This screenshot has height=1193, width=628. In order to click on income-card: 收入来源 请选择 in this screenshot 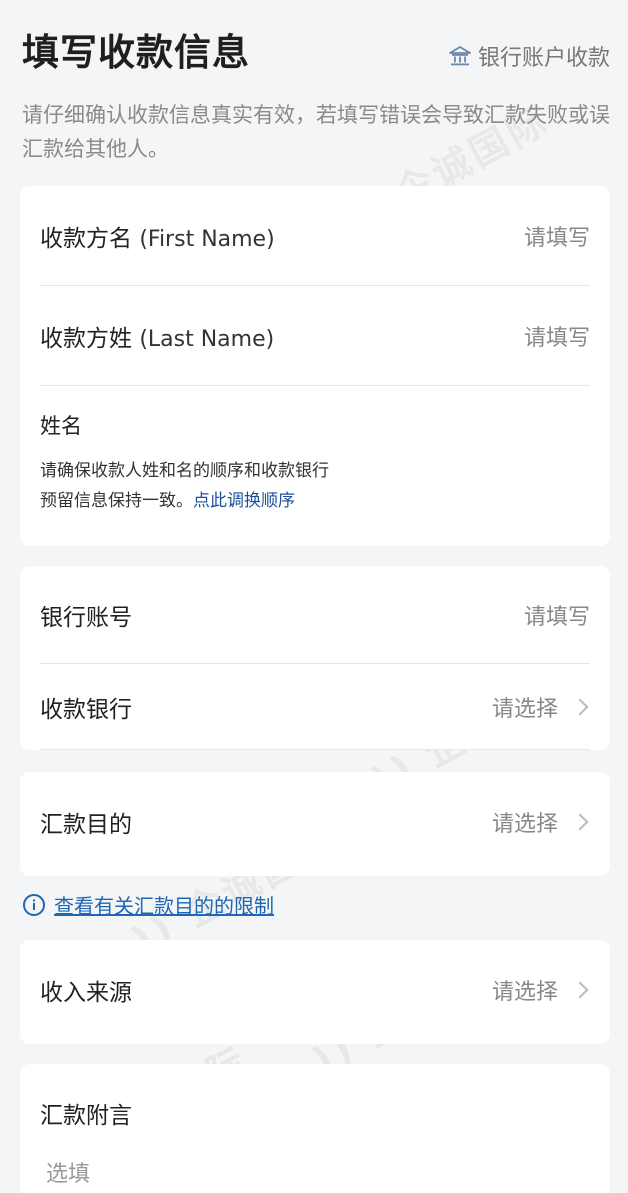, I will do `click(315, 992)`.